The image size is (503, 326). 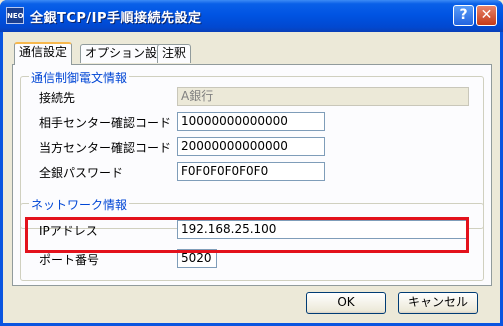 What do you see at coordinates (346, 303) in the screenshot?
I see `ok-button: OK` at bounding box center [346, 303].